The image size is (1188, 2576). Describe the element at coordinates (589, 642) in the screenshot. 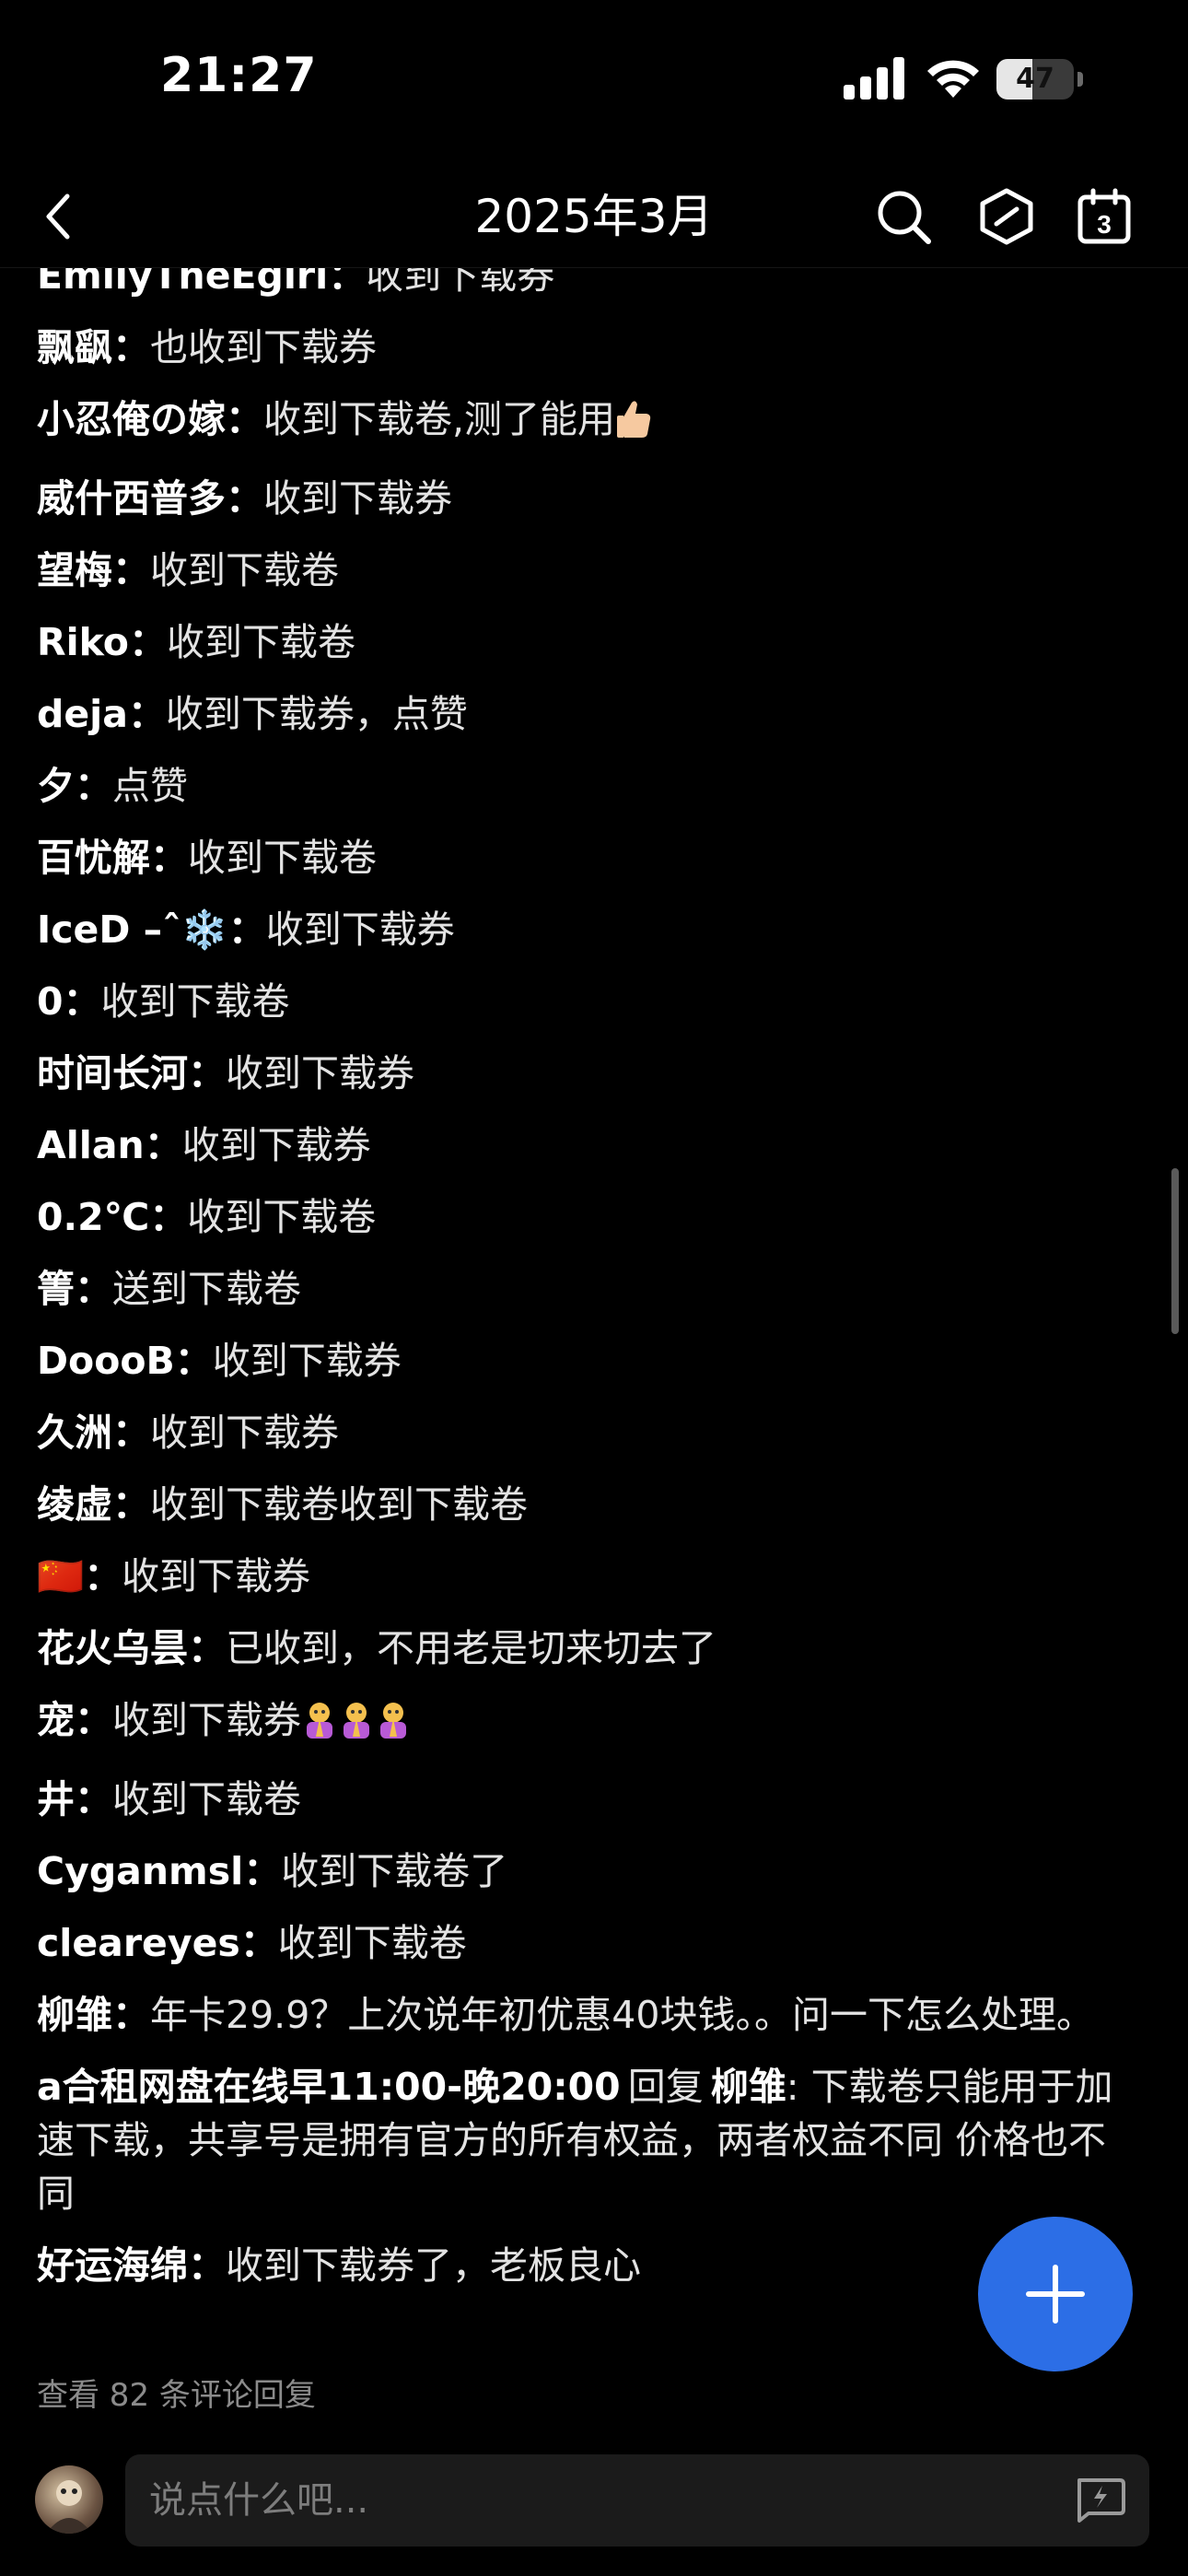

I see `comment-item: Riko：收到下载卷` at that location.